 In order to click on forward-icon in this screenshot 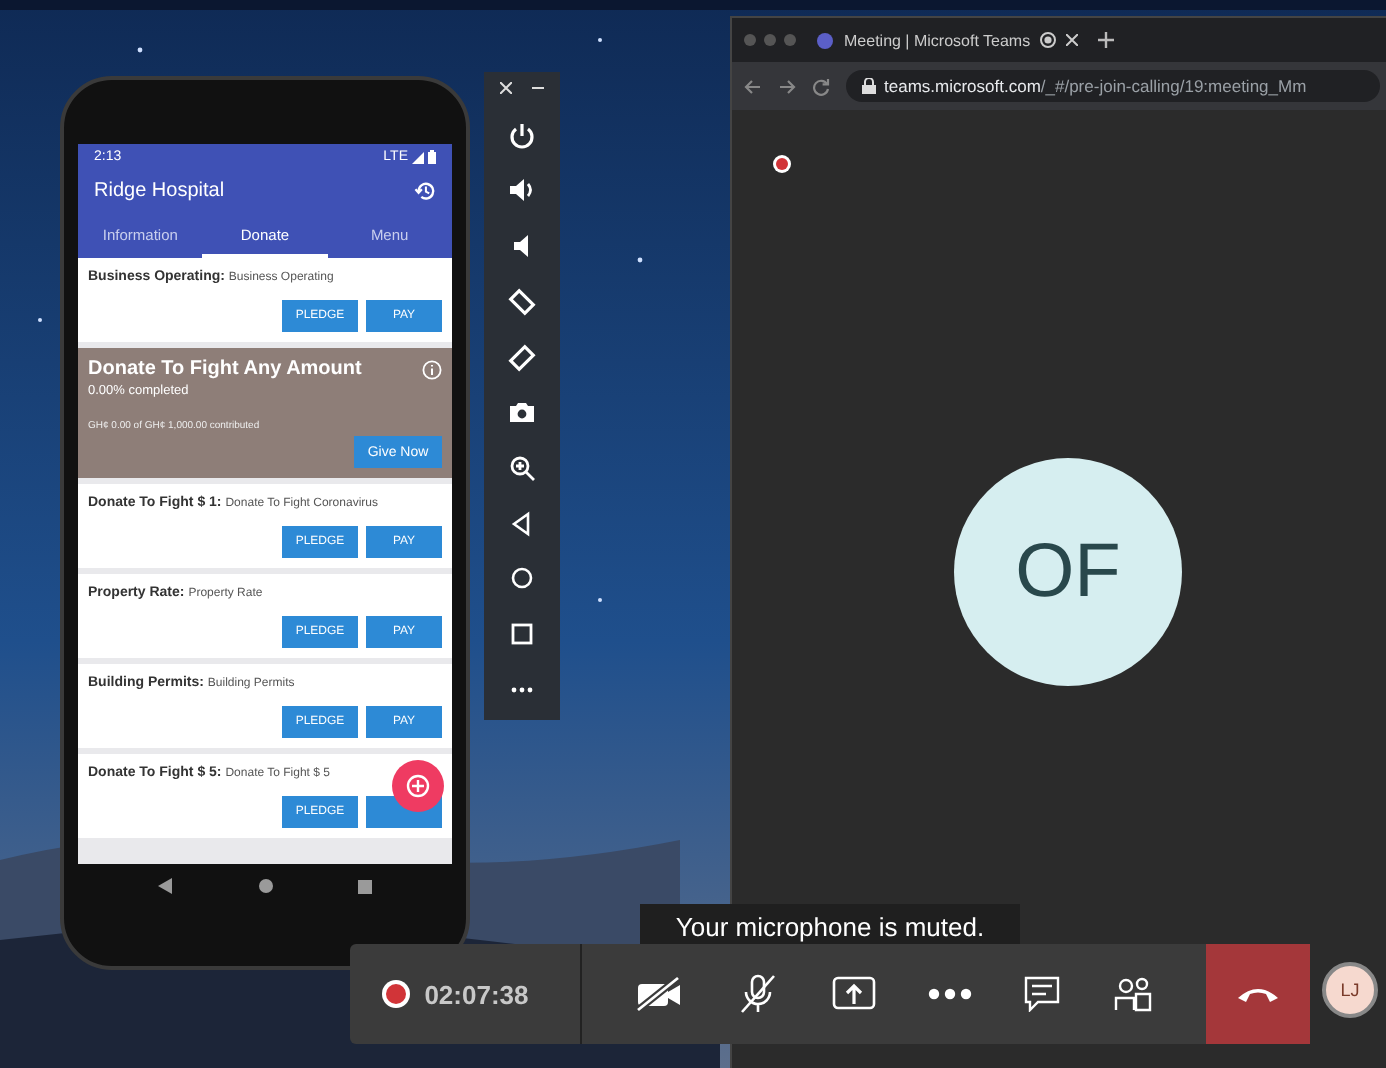, I will do `click(787, 86)`.